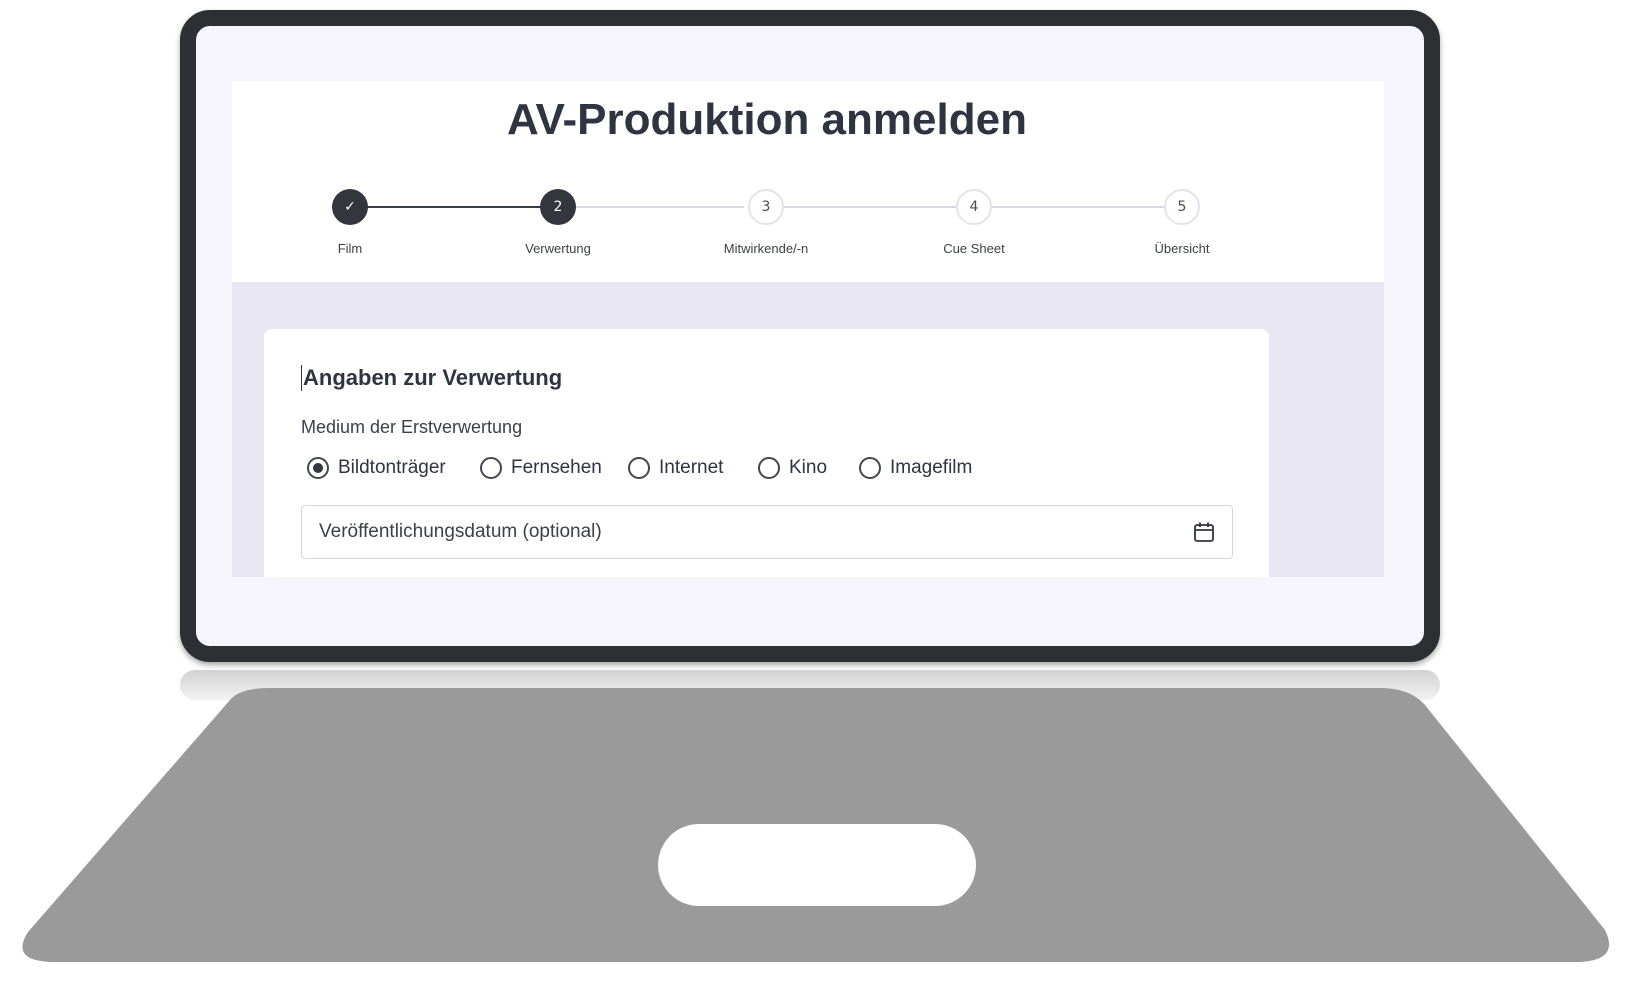 This screenshot has height=984, width=1635. What do you see at coordinates (792, 468) in the screenshot?
I see `radio-kino: Kino` at bounding box center [792, 468].